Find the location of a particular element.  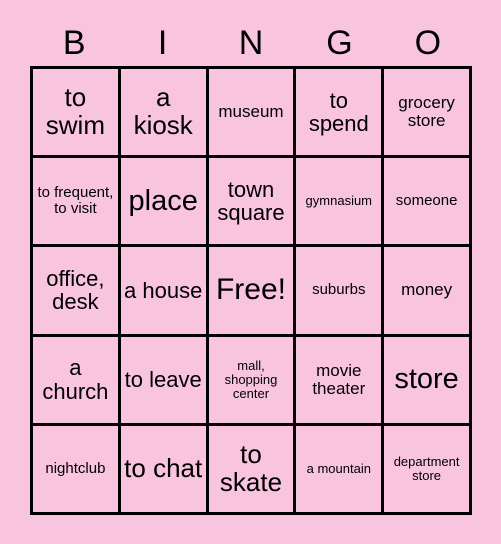

bingo-cell-label: to skate is located at coordinates (251, 468).